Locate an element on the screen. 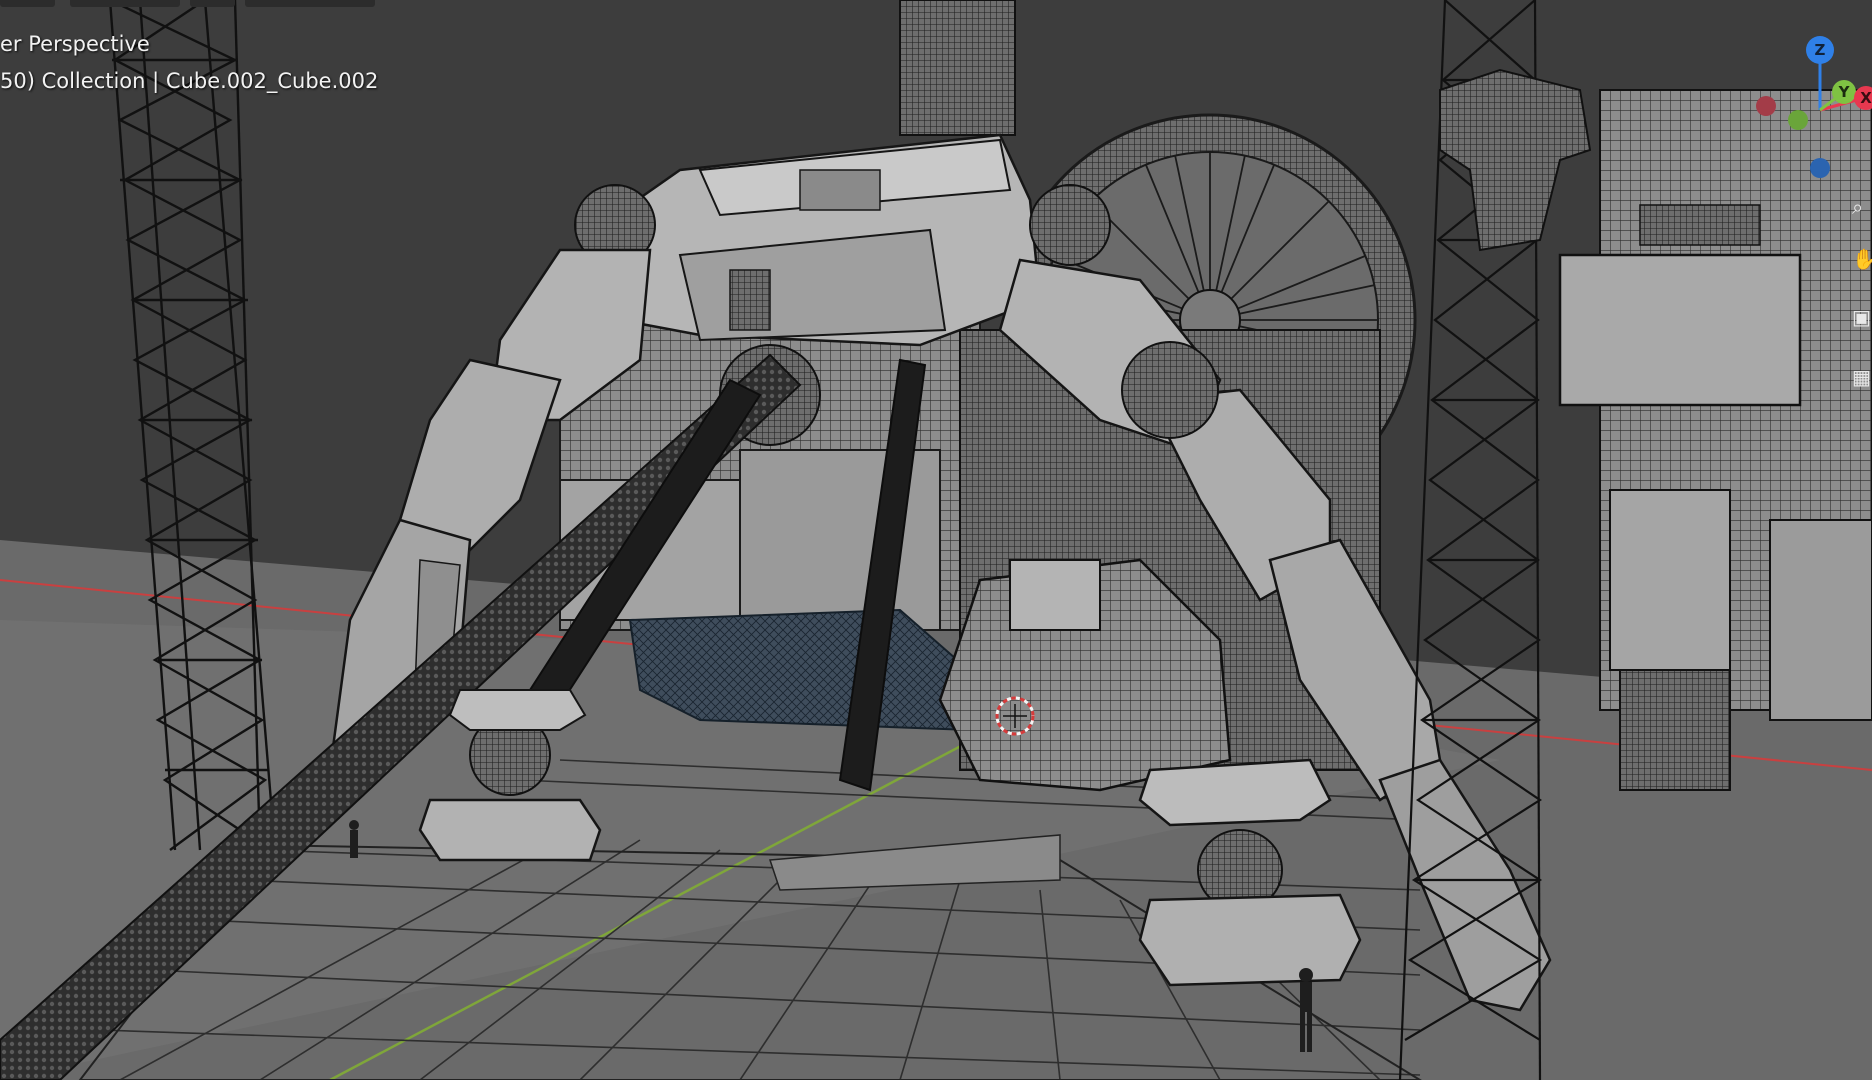 The image size is (1872, 1080). header-menu-select is located at coordinates (125, 3).